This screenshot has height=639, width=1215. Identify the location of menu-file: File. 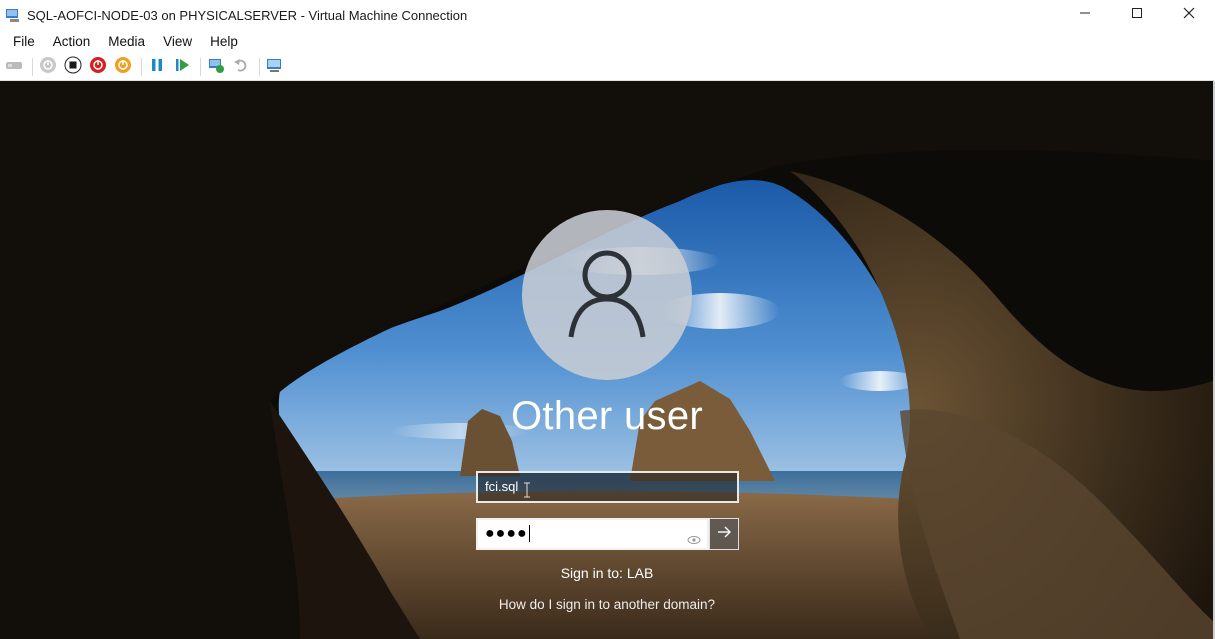
(24, 42).